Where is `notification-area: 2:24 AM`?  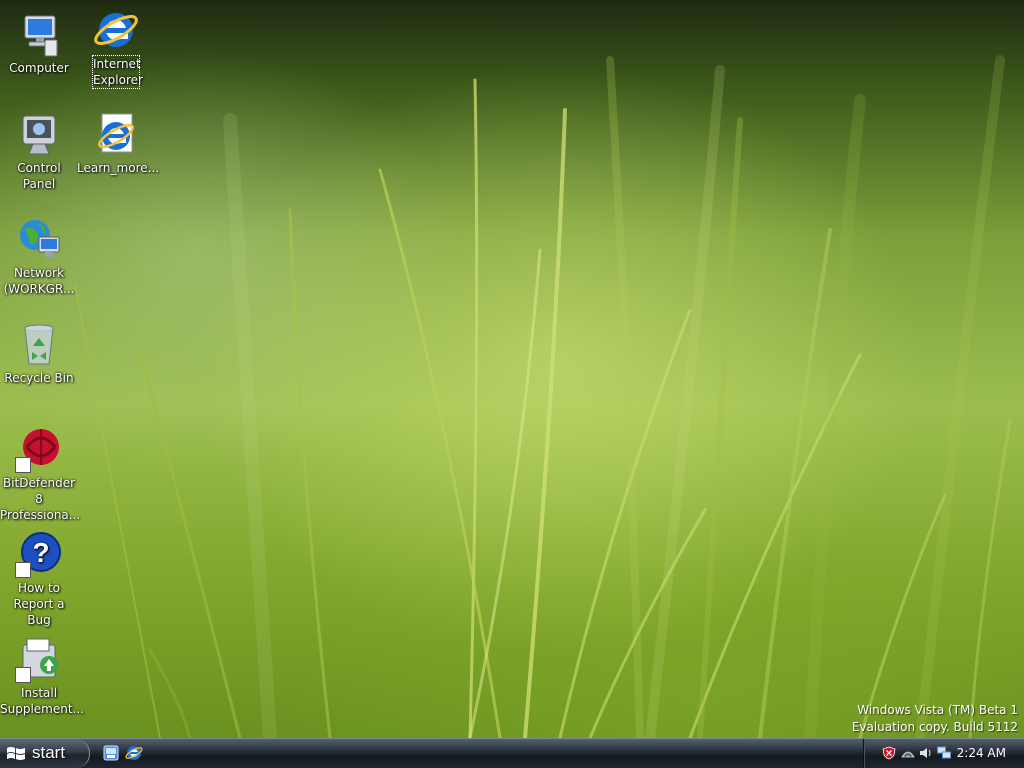 notification-area: 2:24 AM is located at coordinates (943, 753).